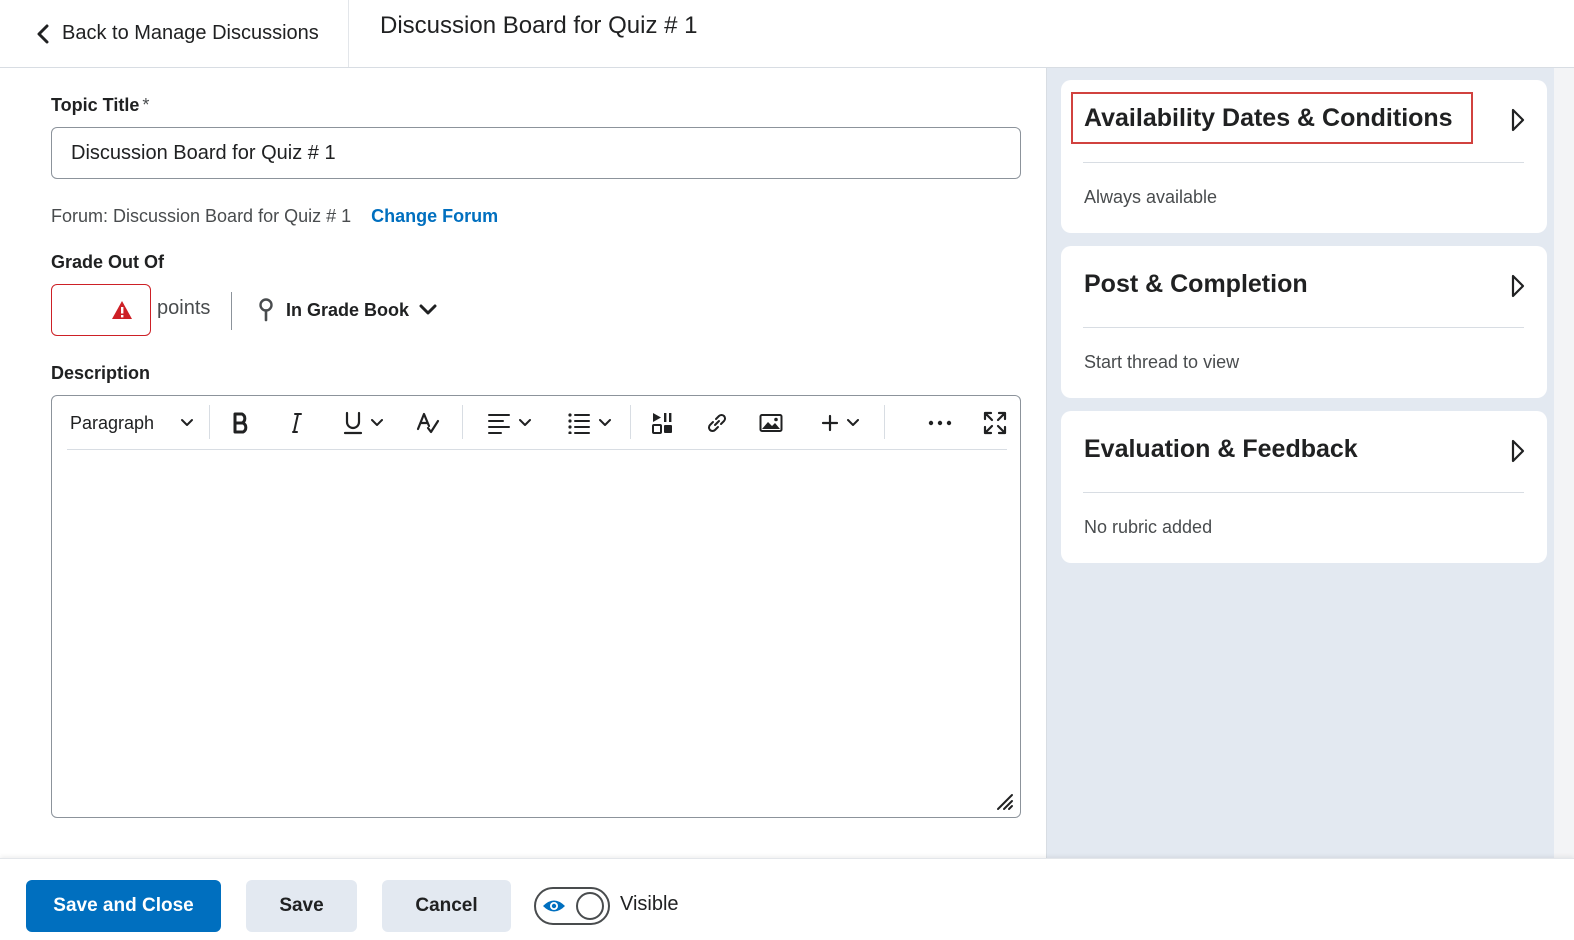 The height and width of the screenshot is (940, 1574). Describe the element at coordinates (536, 153) in the screenshot. I see `topic-title-input` at that location.